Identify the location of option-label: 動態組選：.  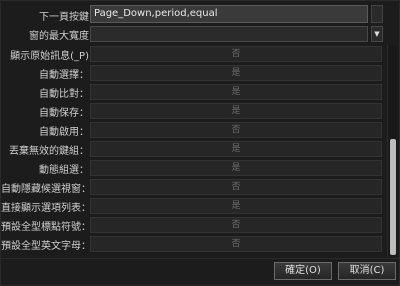
(64, 170).